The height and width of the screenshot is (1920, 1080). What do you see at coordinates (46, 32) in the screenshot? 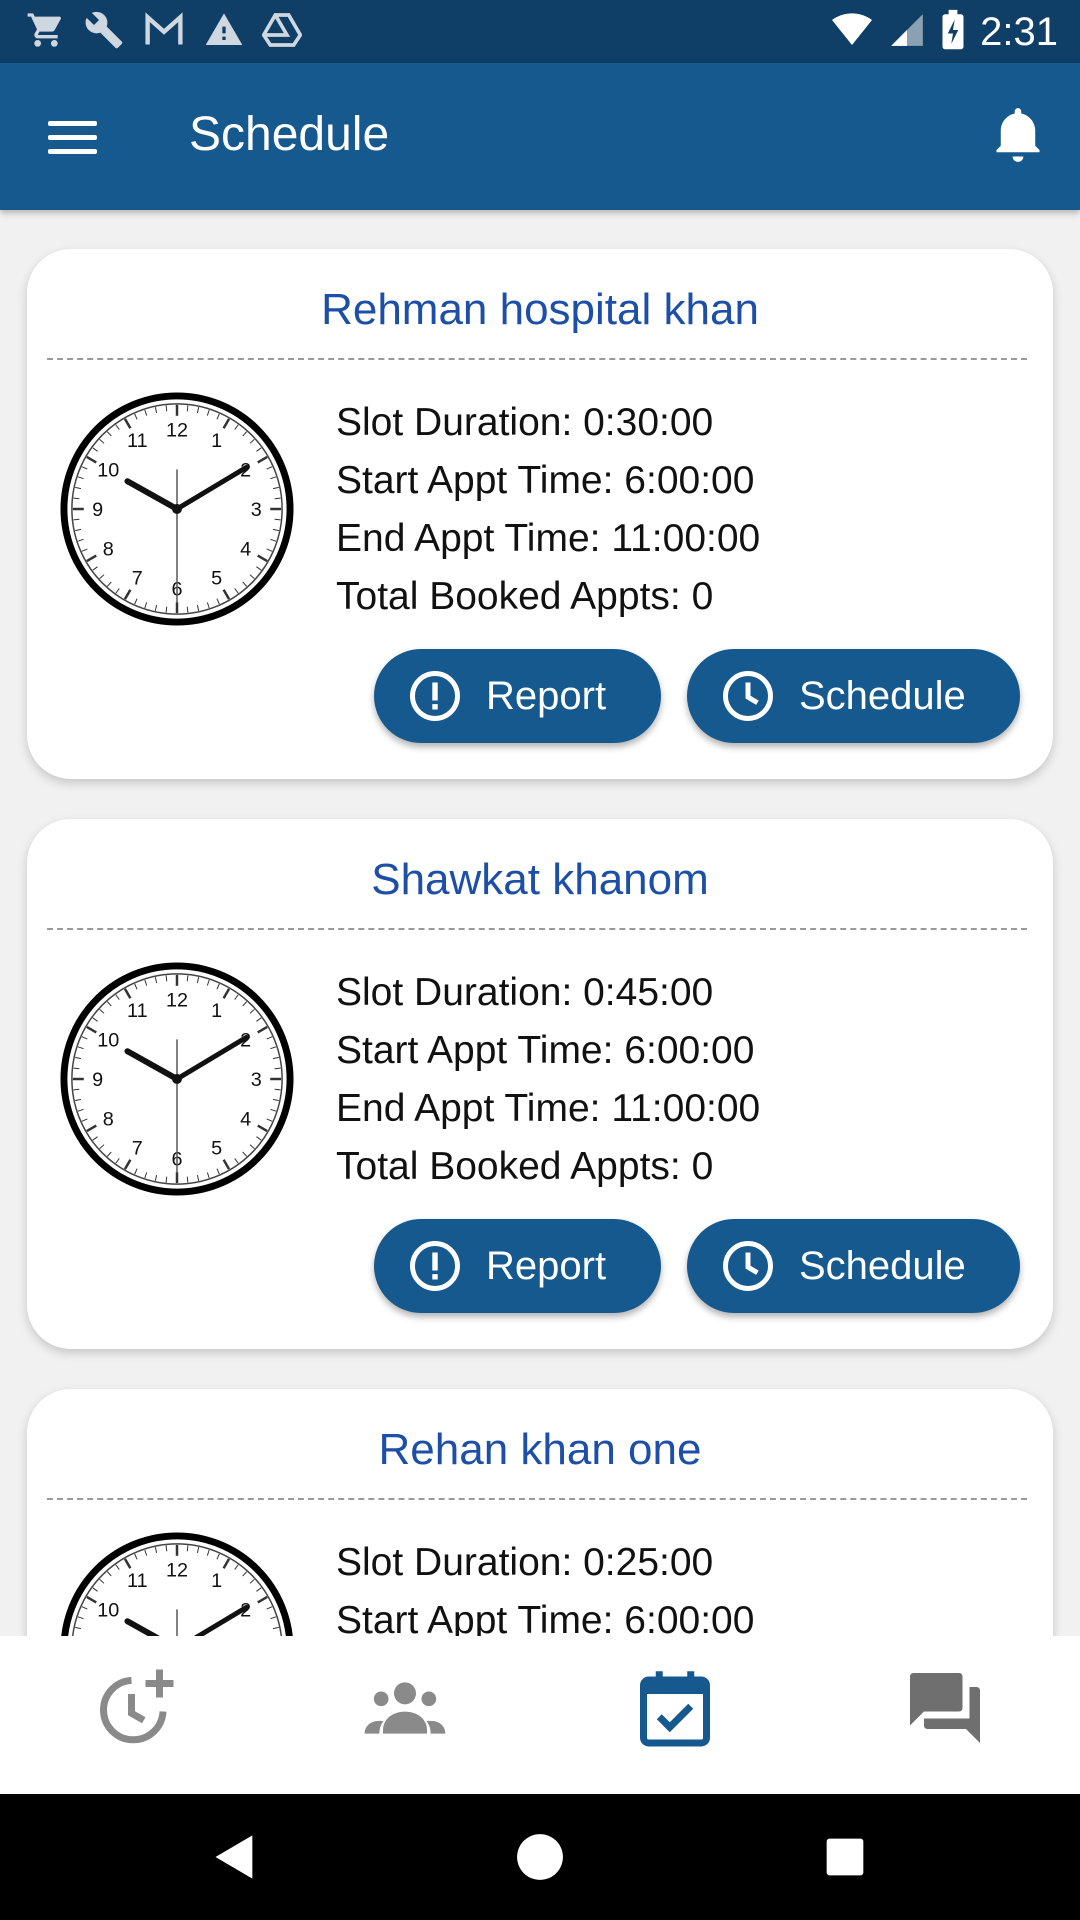
I see `cart-icon` at bounding box center [46, 32].